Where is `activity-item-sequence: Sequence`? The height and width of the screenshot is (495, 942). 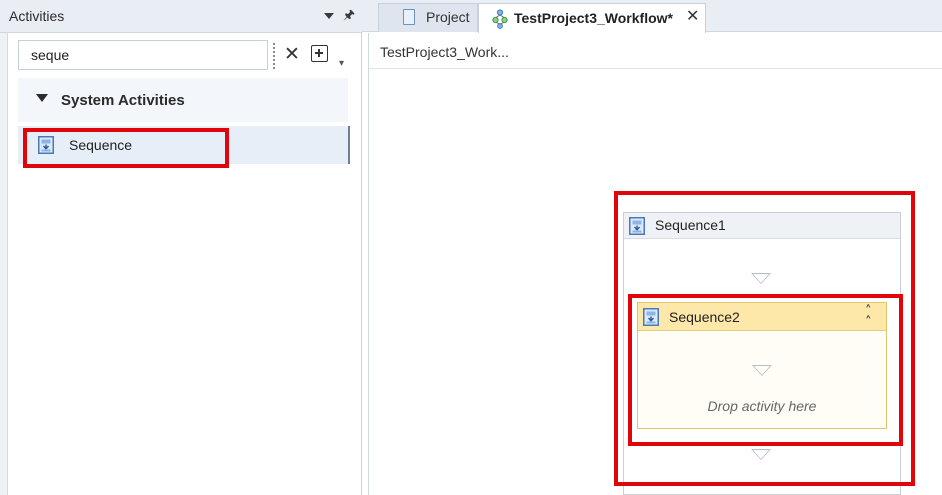 activity-item-sequence: Sequence is located at coordinates (184, 145).